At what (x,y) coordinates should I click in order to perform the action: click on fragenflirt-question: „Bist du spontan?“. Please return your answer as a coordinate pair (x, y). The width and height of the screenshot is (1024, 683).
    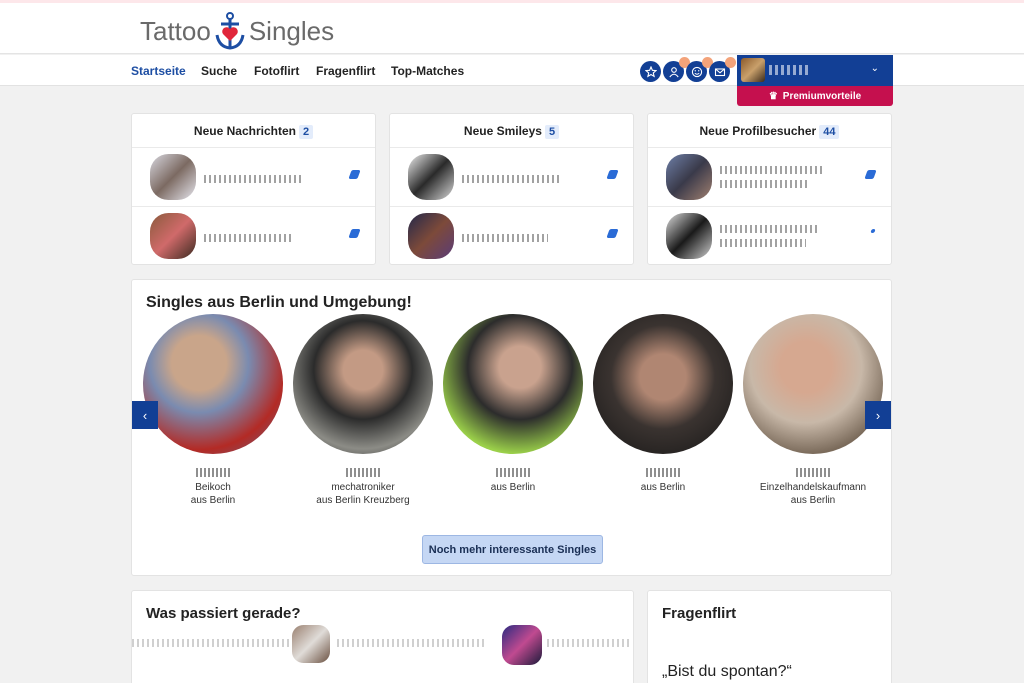
    Looking at the image, I should click on (727, 672).